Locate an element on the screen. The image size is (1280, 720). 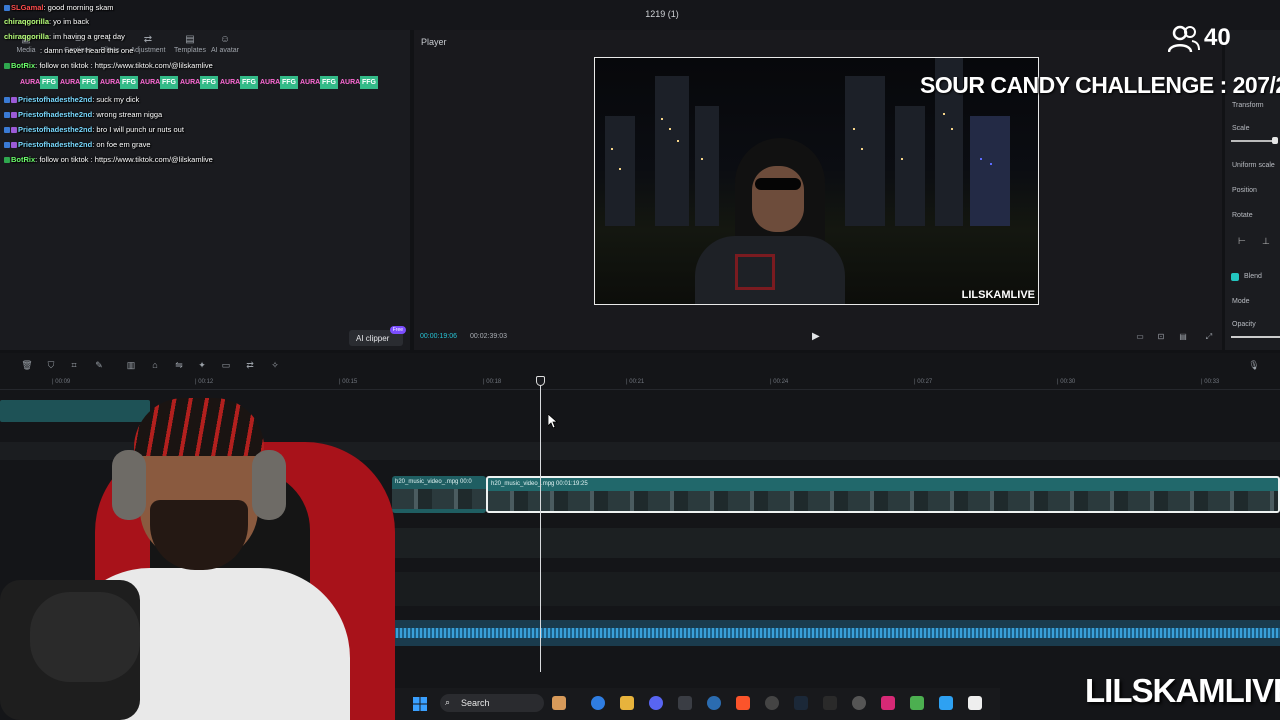
instagram-icon is located at coordinates (888, 703).